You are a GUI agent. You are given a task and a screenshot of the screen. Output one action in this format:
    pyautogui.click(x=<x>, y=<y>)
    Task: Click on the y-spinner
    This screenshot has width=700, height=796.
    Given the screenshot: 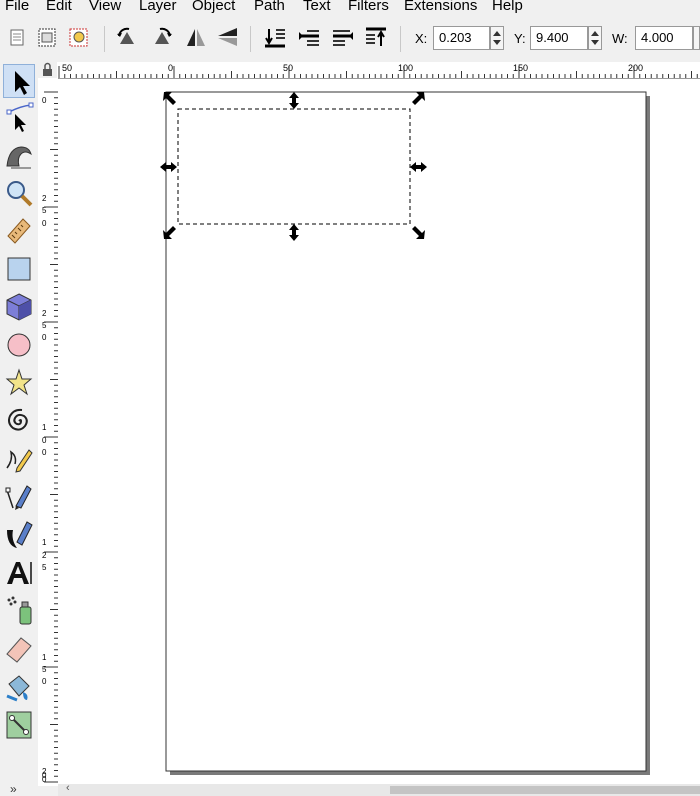 What is the action you would take?
    pyautogui.click(x=595, y=38)
    